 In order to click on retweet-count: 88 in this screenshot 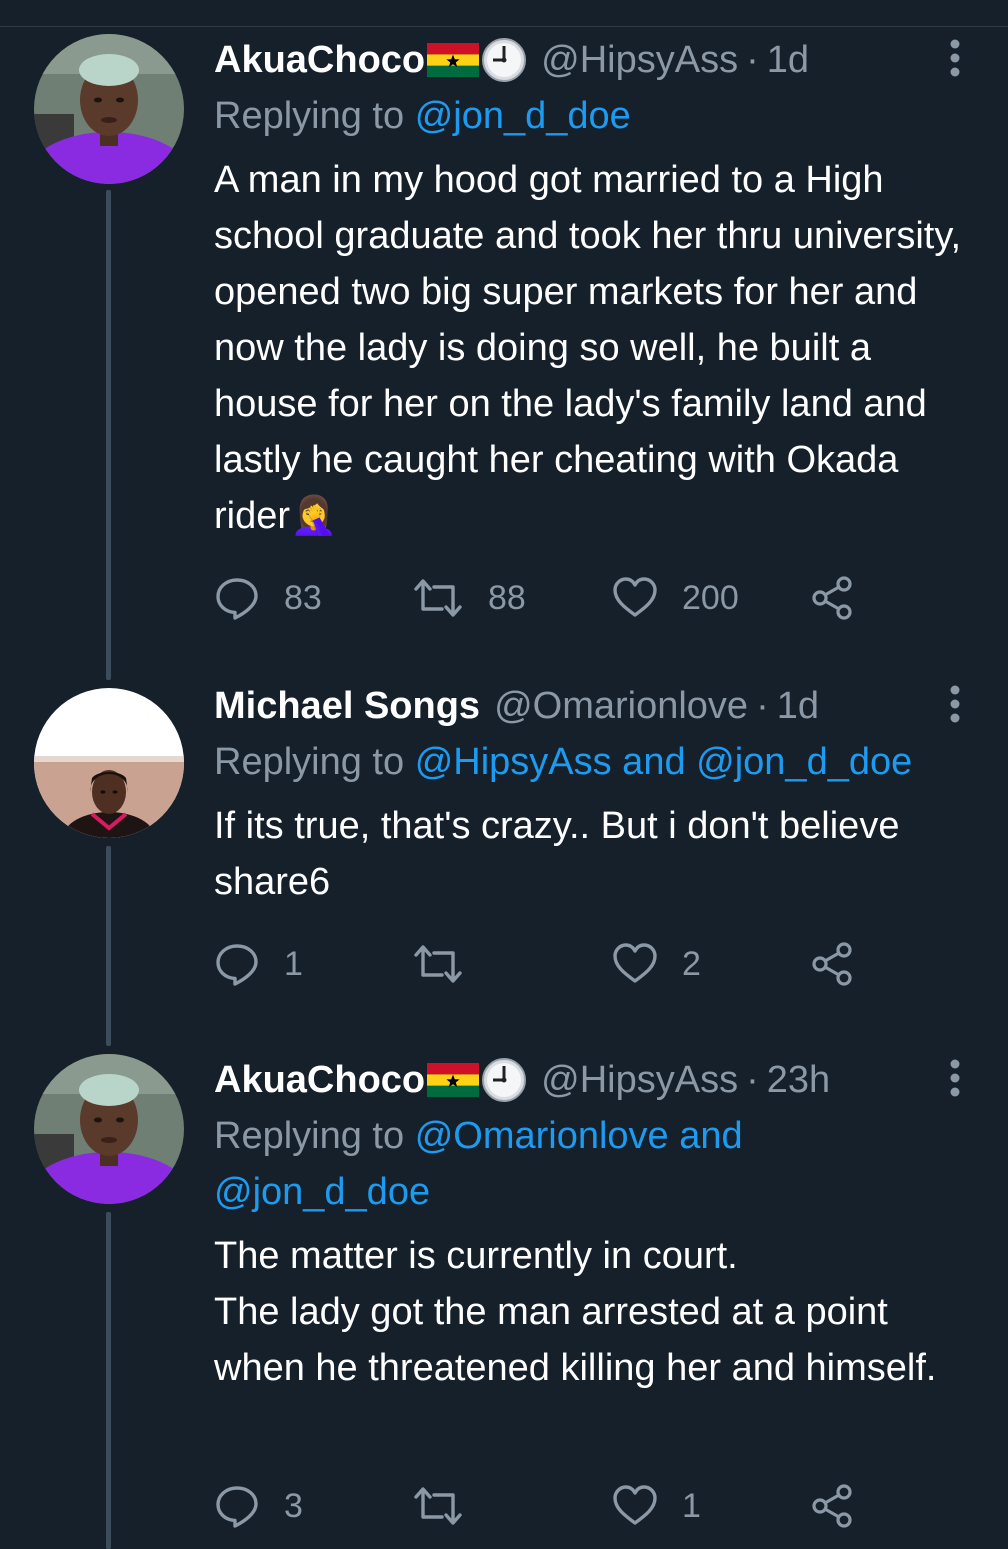, I will do `click(507, 597)`.